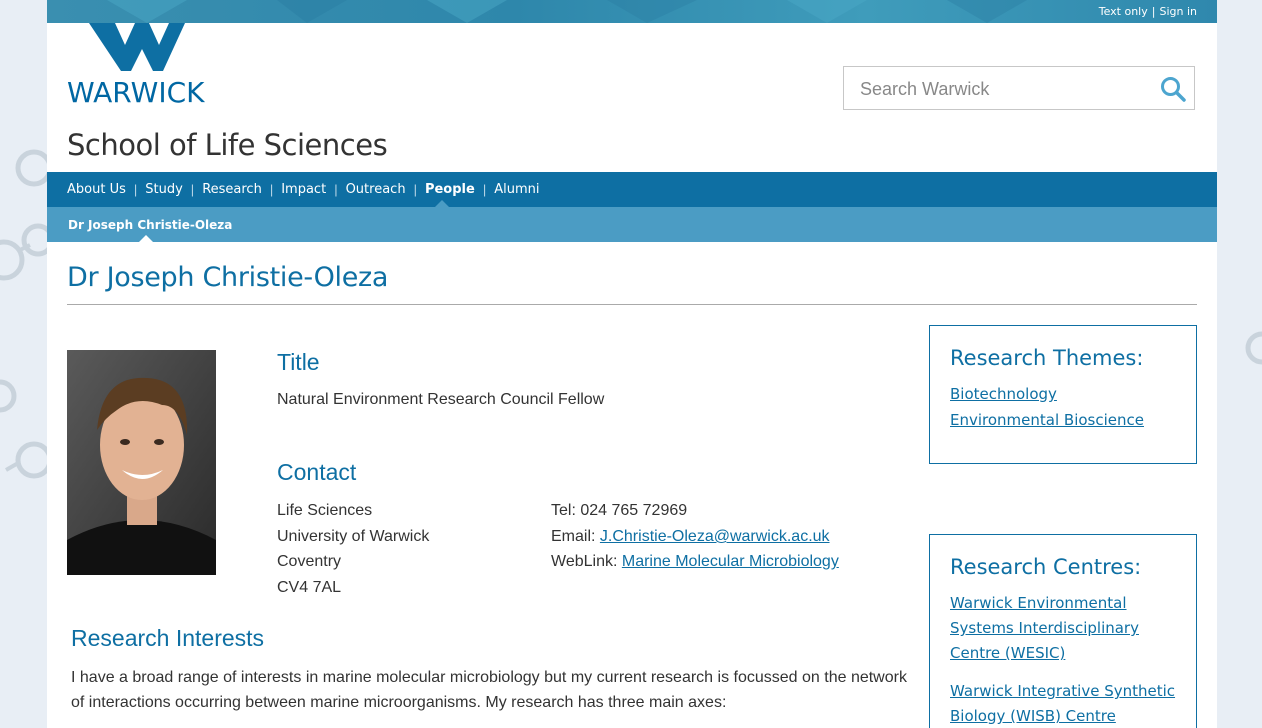 The width and height of the screenshot is (1262, 728). Describe the element at coordinates (168, 638) in the screenshot. I see `research-interests-heading: Research Interests` at that location.